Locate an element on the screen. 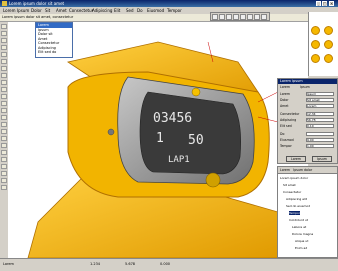  status-x: 1.234 is located at coordinates (95, 264).